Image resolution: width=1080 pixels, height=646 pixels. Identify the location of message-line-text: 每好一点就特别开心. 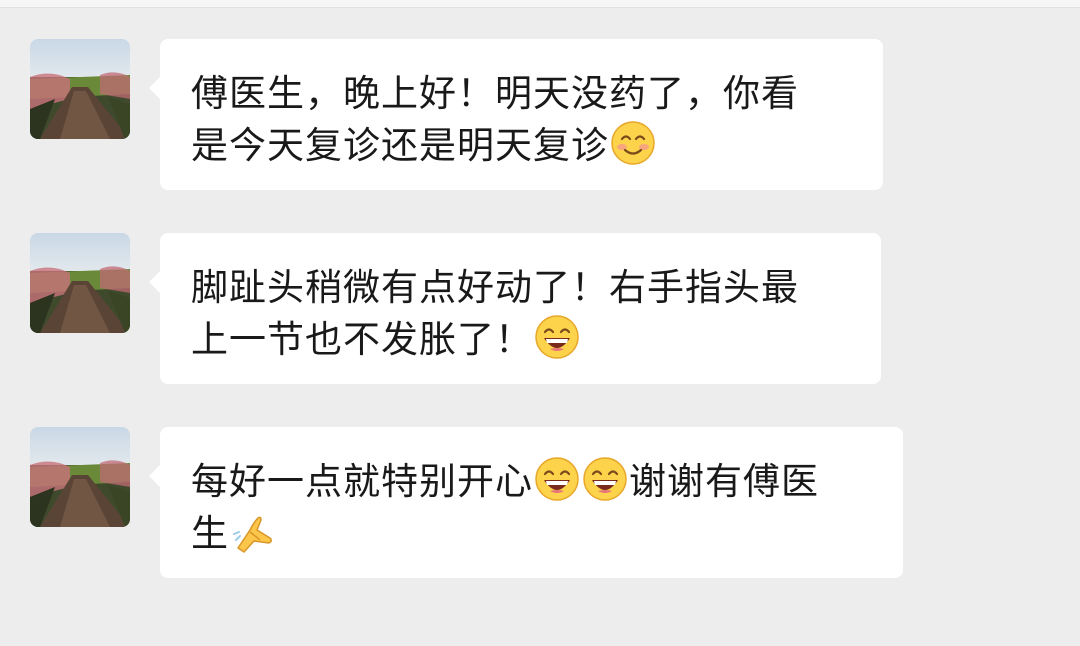
(362, 481).